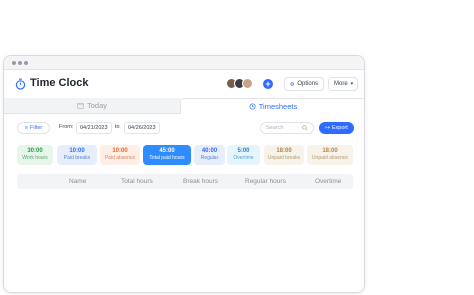  What do you see at coordinates (284, 158) in the screenshot?
I see `stat-label: Unpaid breaks` at bounding box center [284, 158].